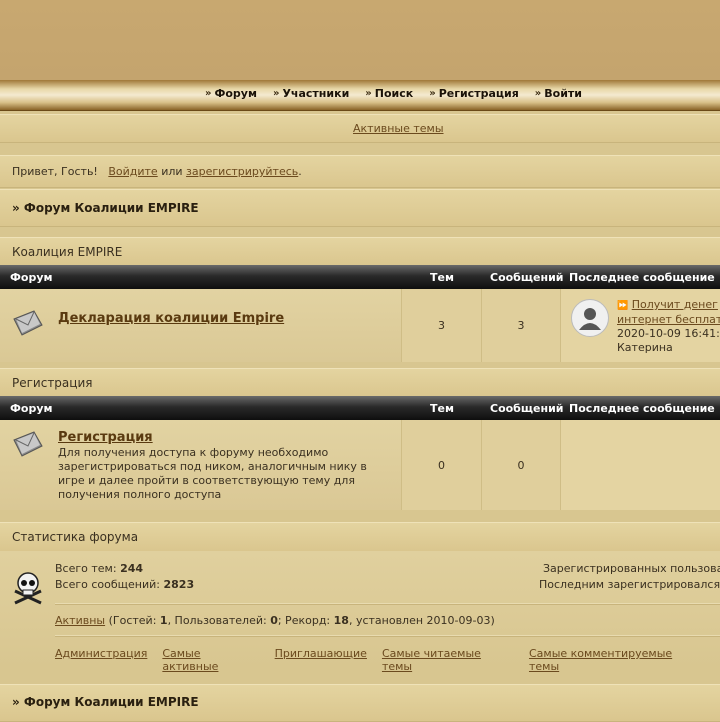  I want to click on posts-count: 3, so click(521, 325).